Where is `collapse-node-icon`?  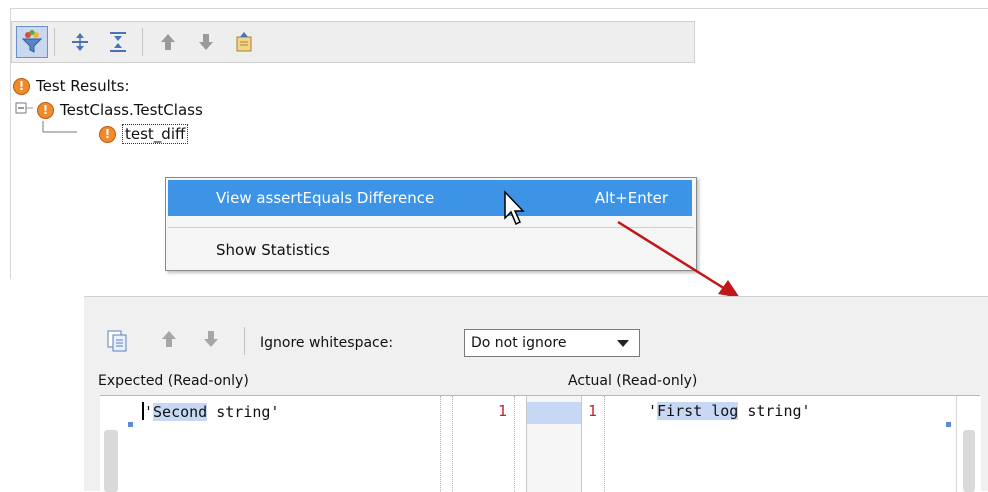 collapse-node-icon is located at coordinates (25, 109).